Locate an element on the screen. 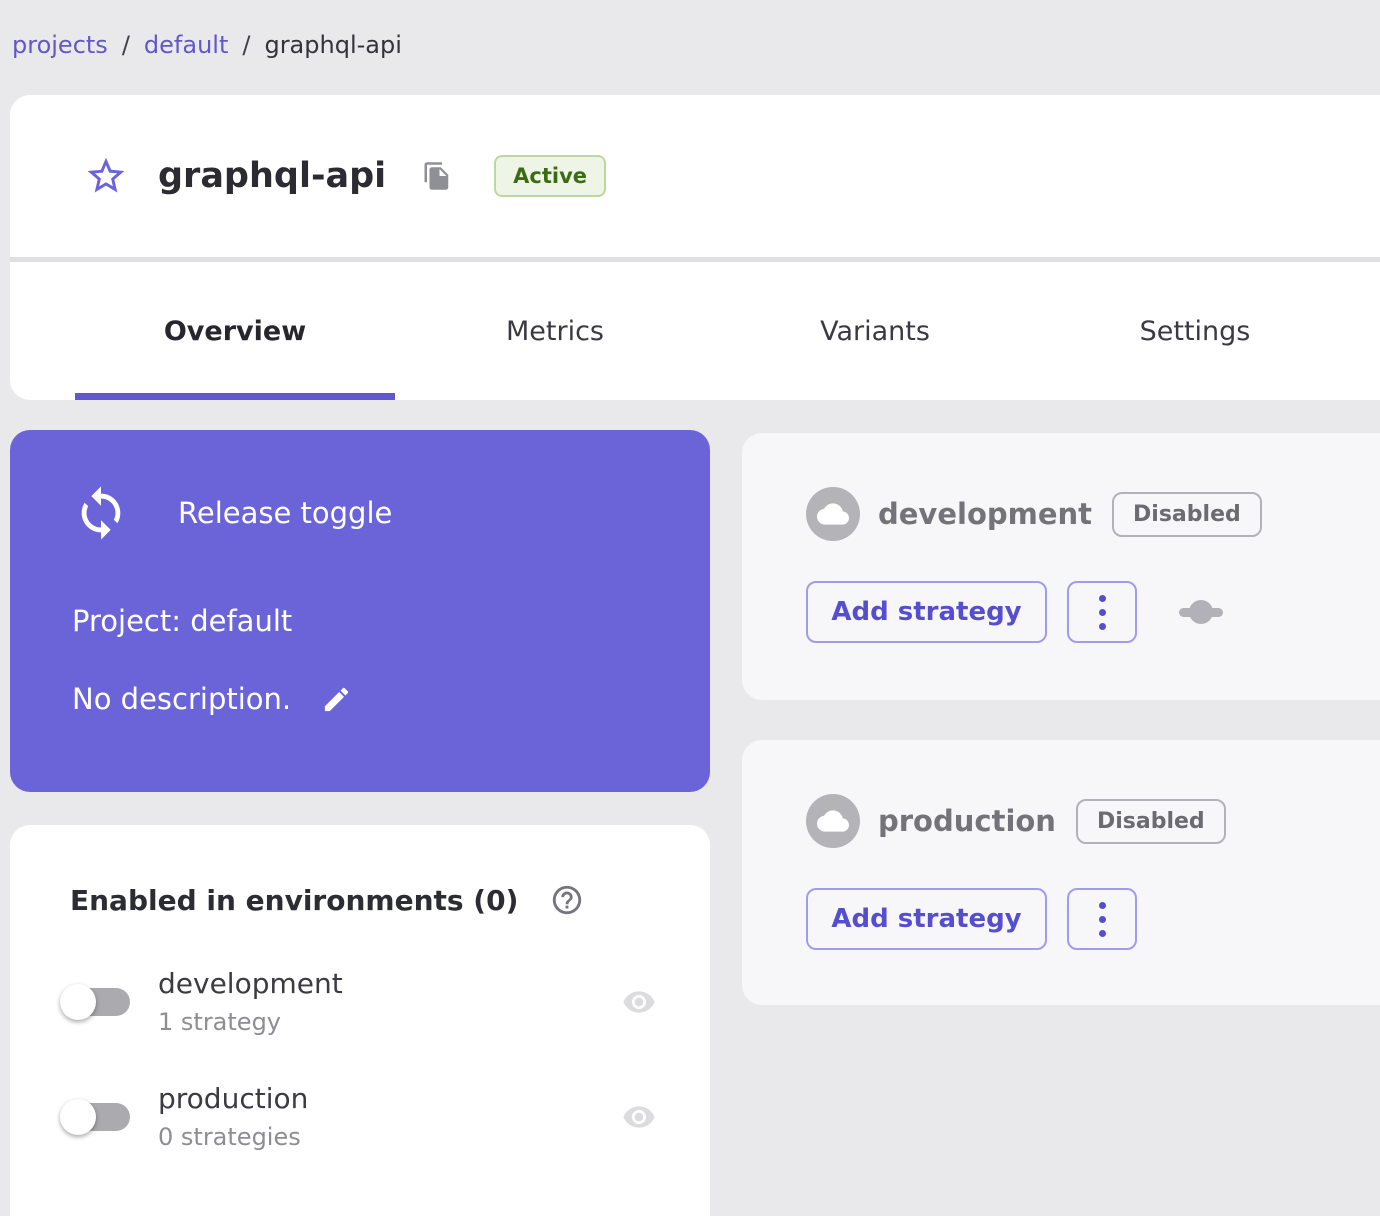  toggle-type-label: Release toggle is located at coordinates (285, 513).